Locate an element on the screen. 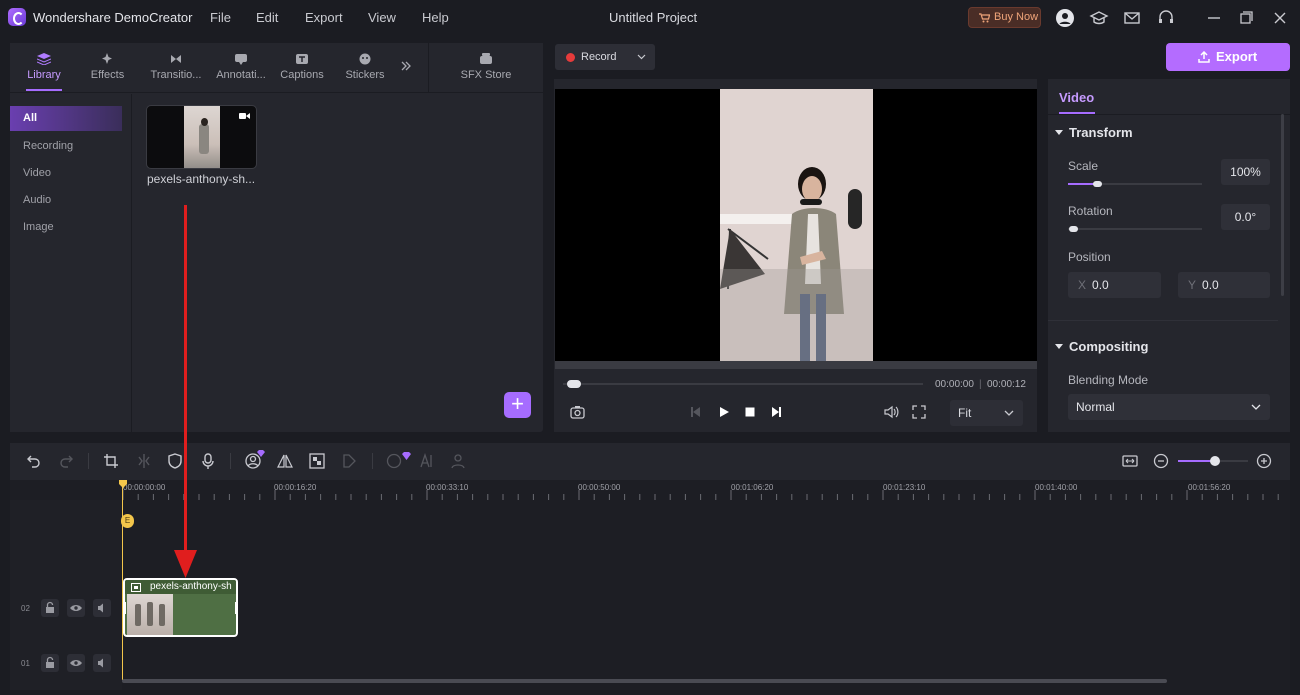  microphone-icon is located at coordinates (208, 461).